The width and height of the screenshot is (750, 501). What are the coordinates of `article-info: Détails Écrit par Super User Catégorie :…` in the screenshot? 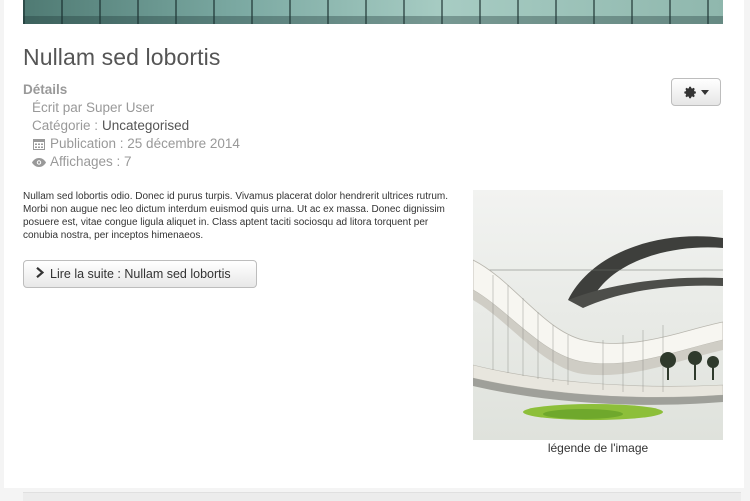 It's located at (131, 126).